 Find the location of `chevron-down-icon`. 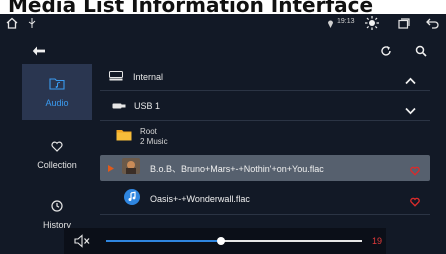

chevron-down-icon is located at coordinates (410, 111).